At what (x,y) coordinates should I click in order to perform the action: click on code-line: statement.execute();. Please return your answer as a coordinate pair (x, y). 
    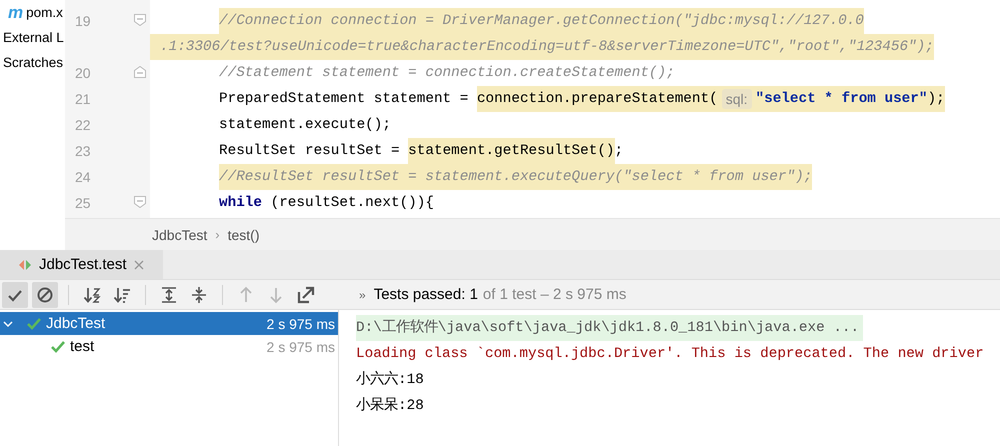
    Looking at the image, I should click on (305, 125).